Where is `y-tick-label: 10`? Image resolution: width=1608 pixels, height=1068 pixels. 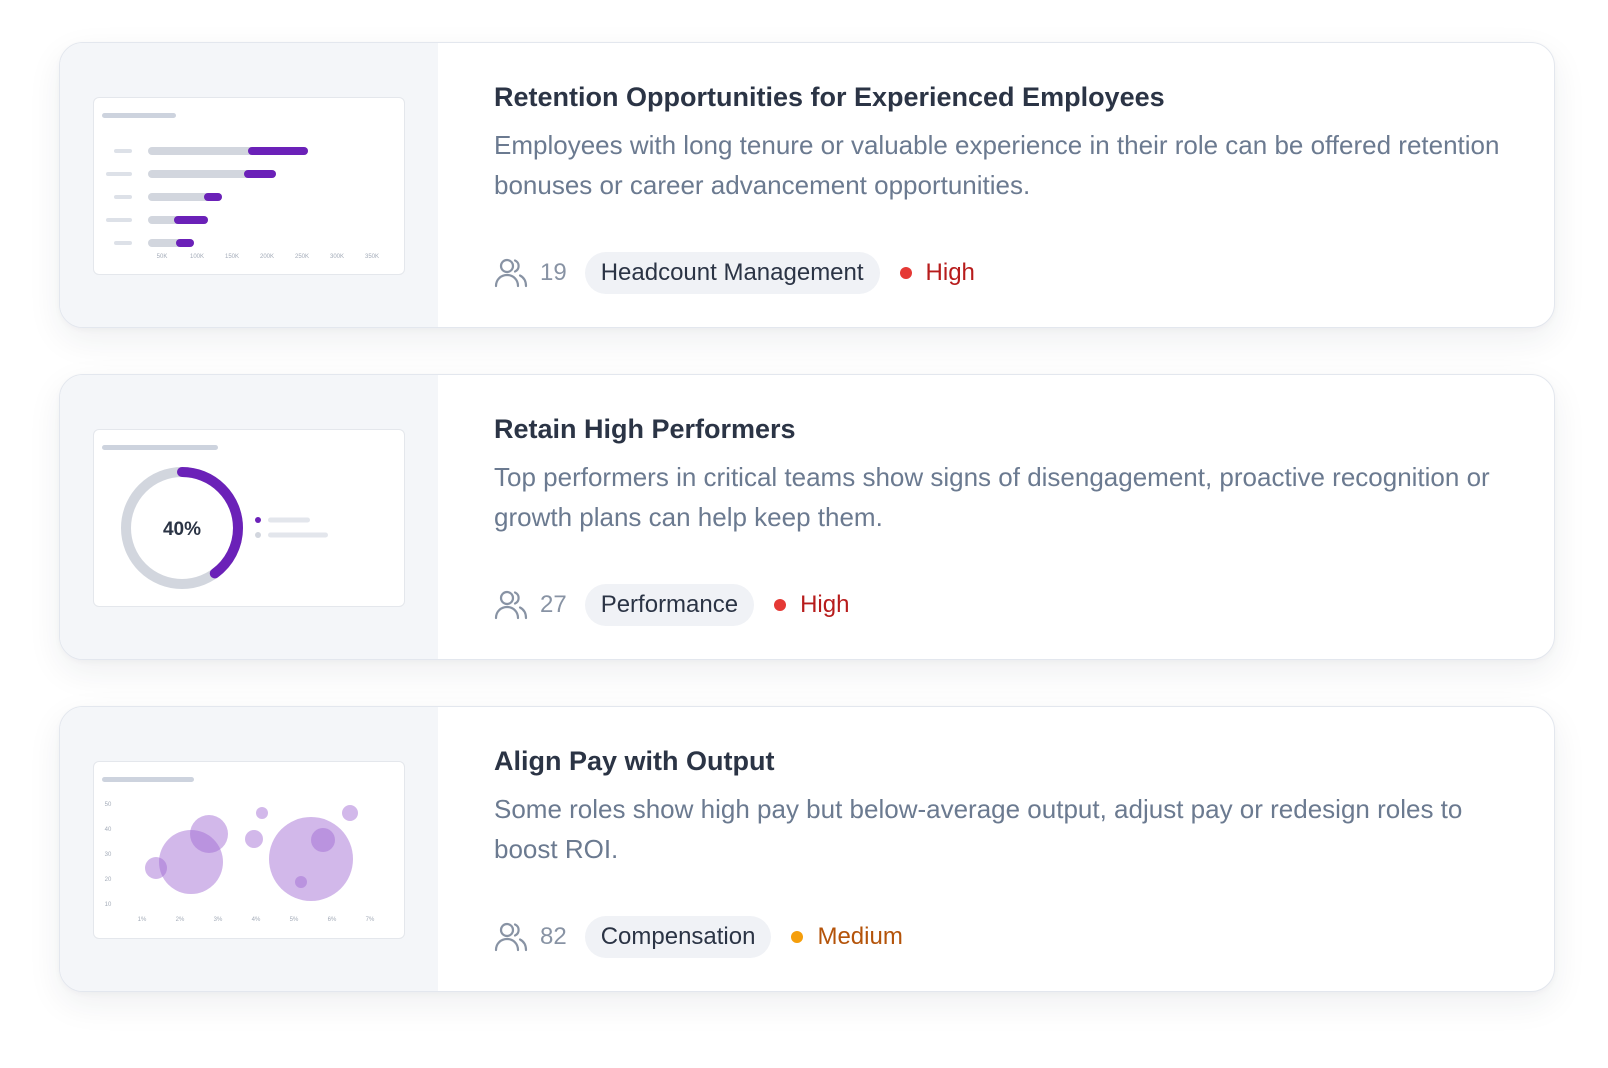 y-tick-label: 10 is located at coordinates (108, 905).